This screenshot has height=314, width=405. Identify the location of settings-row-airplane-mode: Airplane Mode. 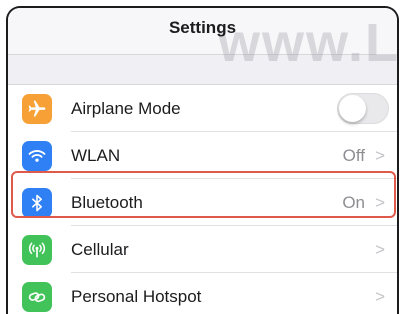
(202, 108).